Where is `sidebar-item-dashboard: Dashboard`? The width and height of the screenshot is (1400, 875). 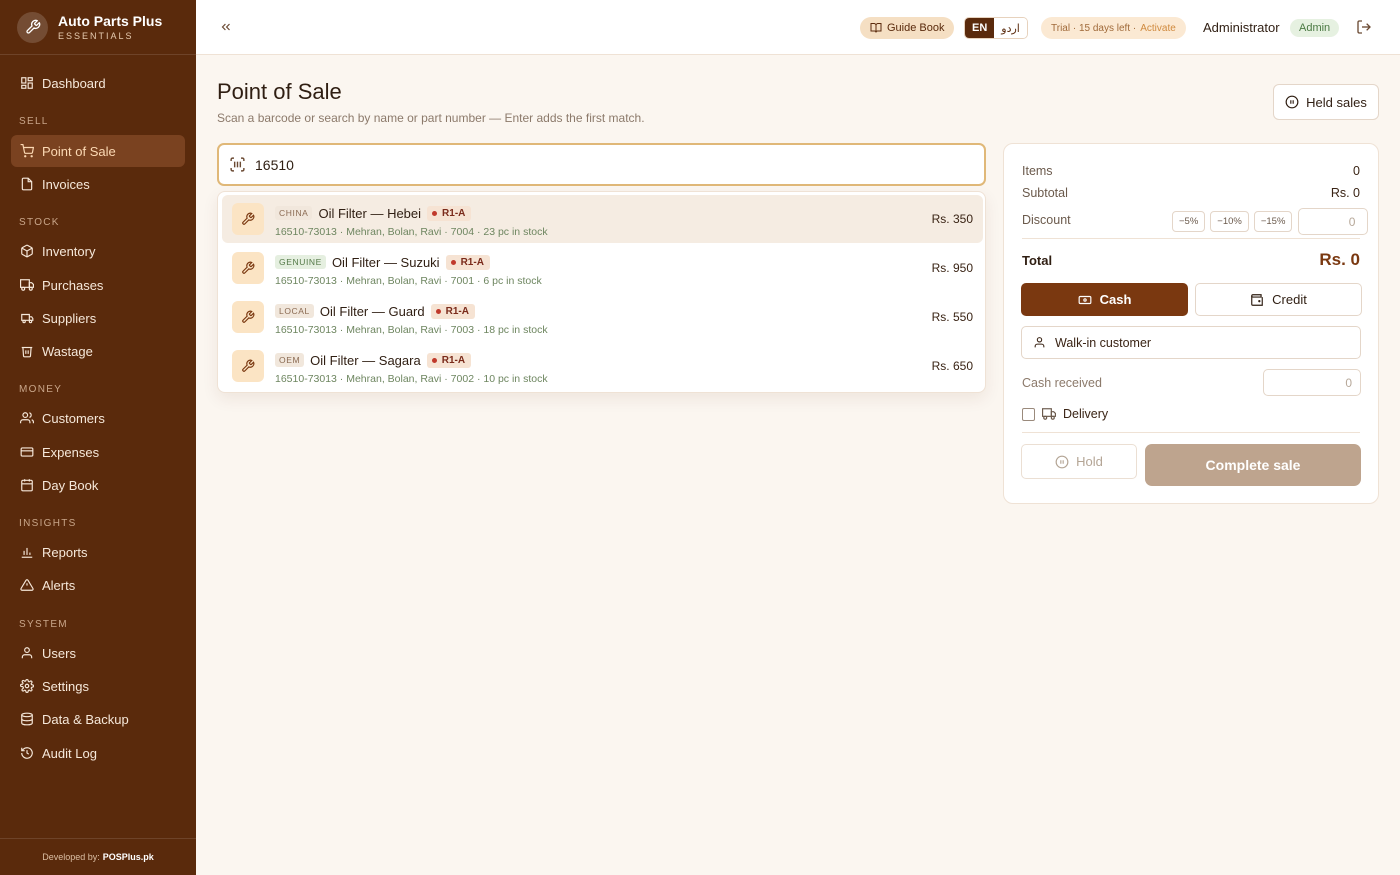 sidebar-item-dashboard: Dashboard is located at coordinates (98, 83).